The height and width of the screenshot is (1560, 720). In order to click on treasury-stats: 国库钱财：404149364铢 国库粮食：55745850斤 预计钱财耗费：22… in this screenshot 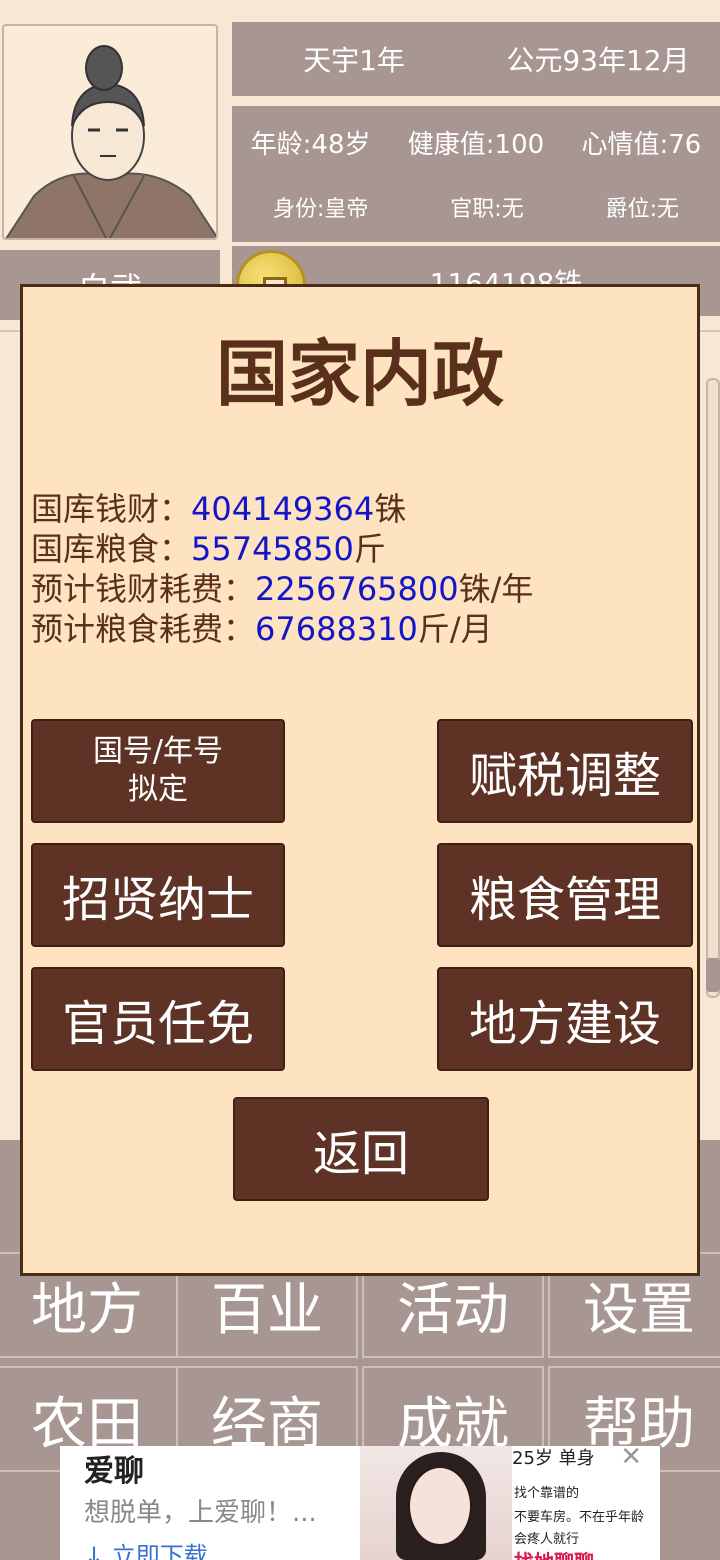, I will do `click(282, 569)`.